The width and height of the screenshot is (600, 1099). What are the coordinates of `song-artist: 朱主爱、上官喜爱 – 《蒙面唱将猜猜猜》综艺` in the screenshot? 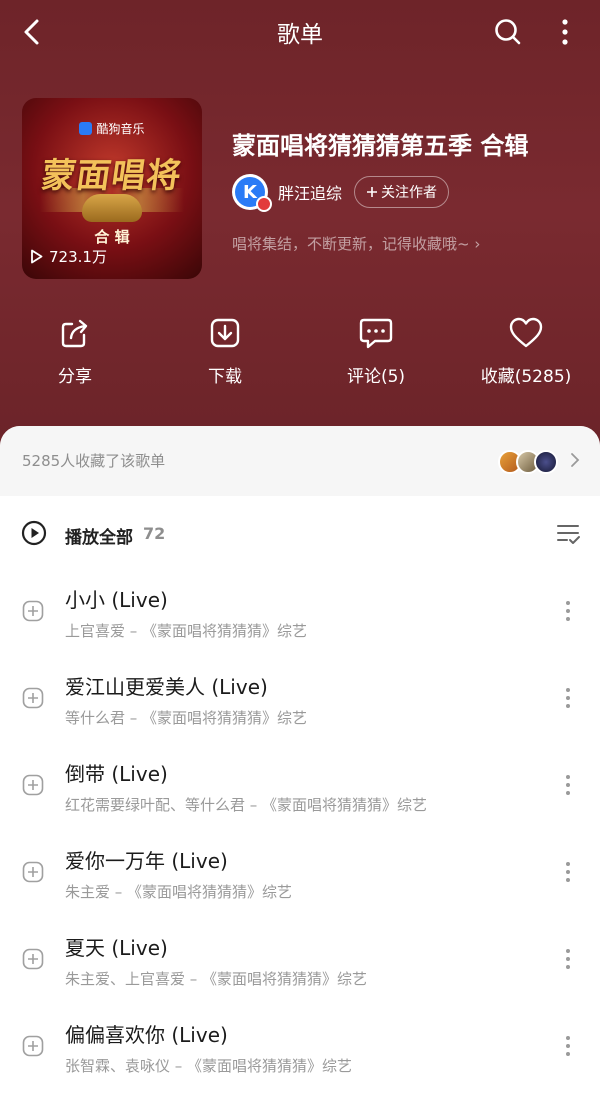 It's located at (216, 979).